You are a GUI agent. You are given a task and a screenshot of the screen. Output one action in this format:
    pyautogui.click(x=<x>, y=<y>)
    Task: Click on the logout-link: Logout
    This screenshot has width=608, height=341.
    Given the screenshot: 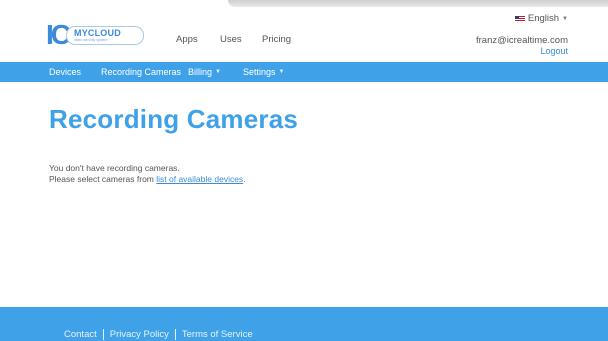 What is the action you would take?
    pyautogui.click(x=554, y=51)
    